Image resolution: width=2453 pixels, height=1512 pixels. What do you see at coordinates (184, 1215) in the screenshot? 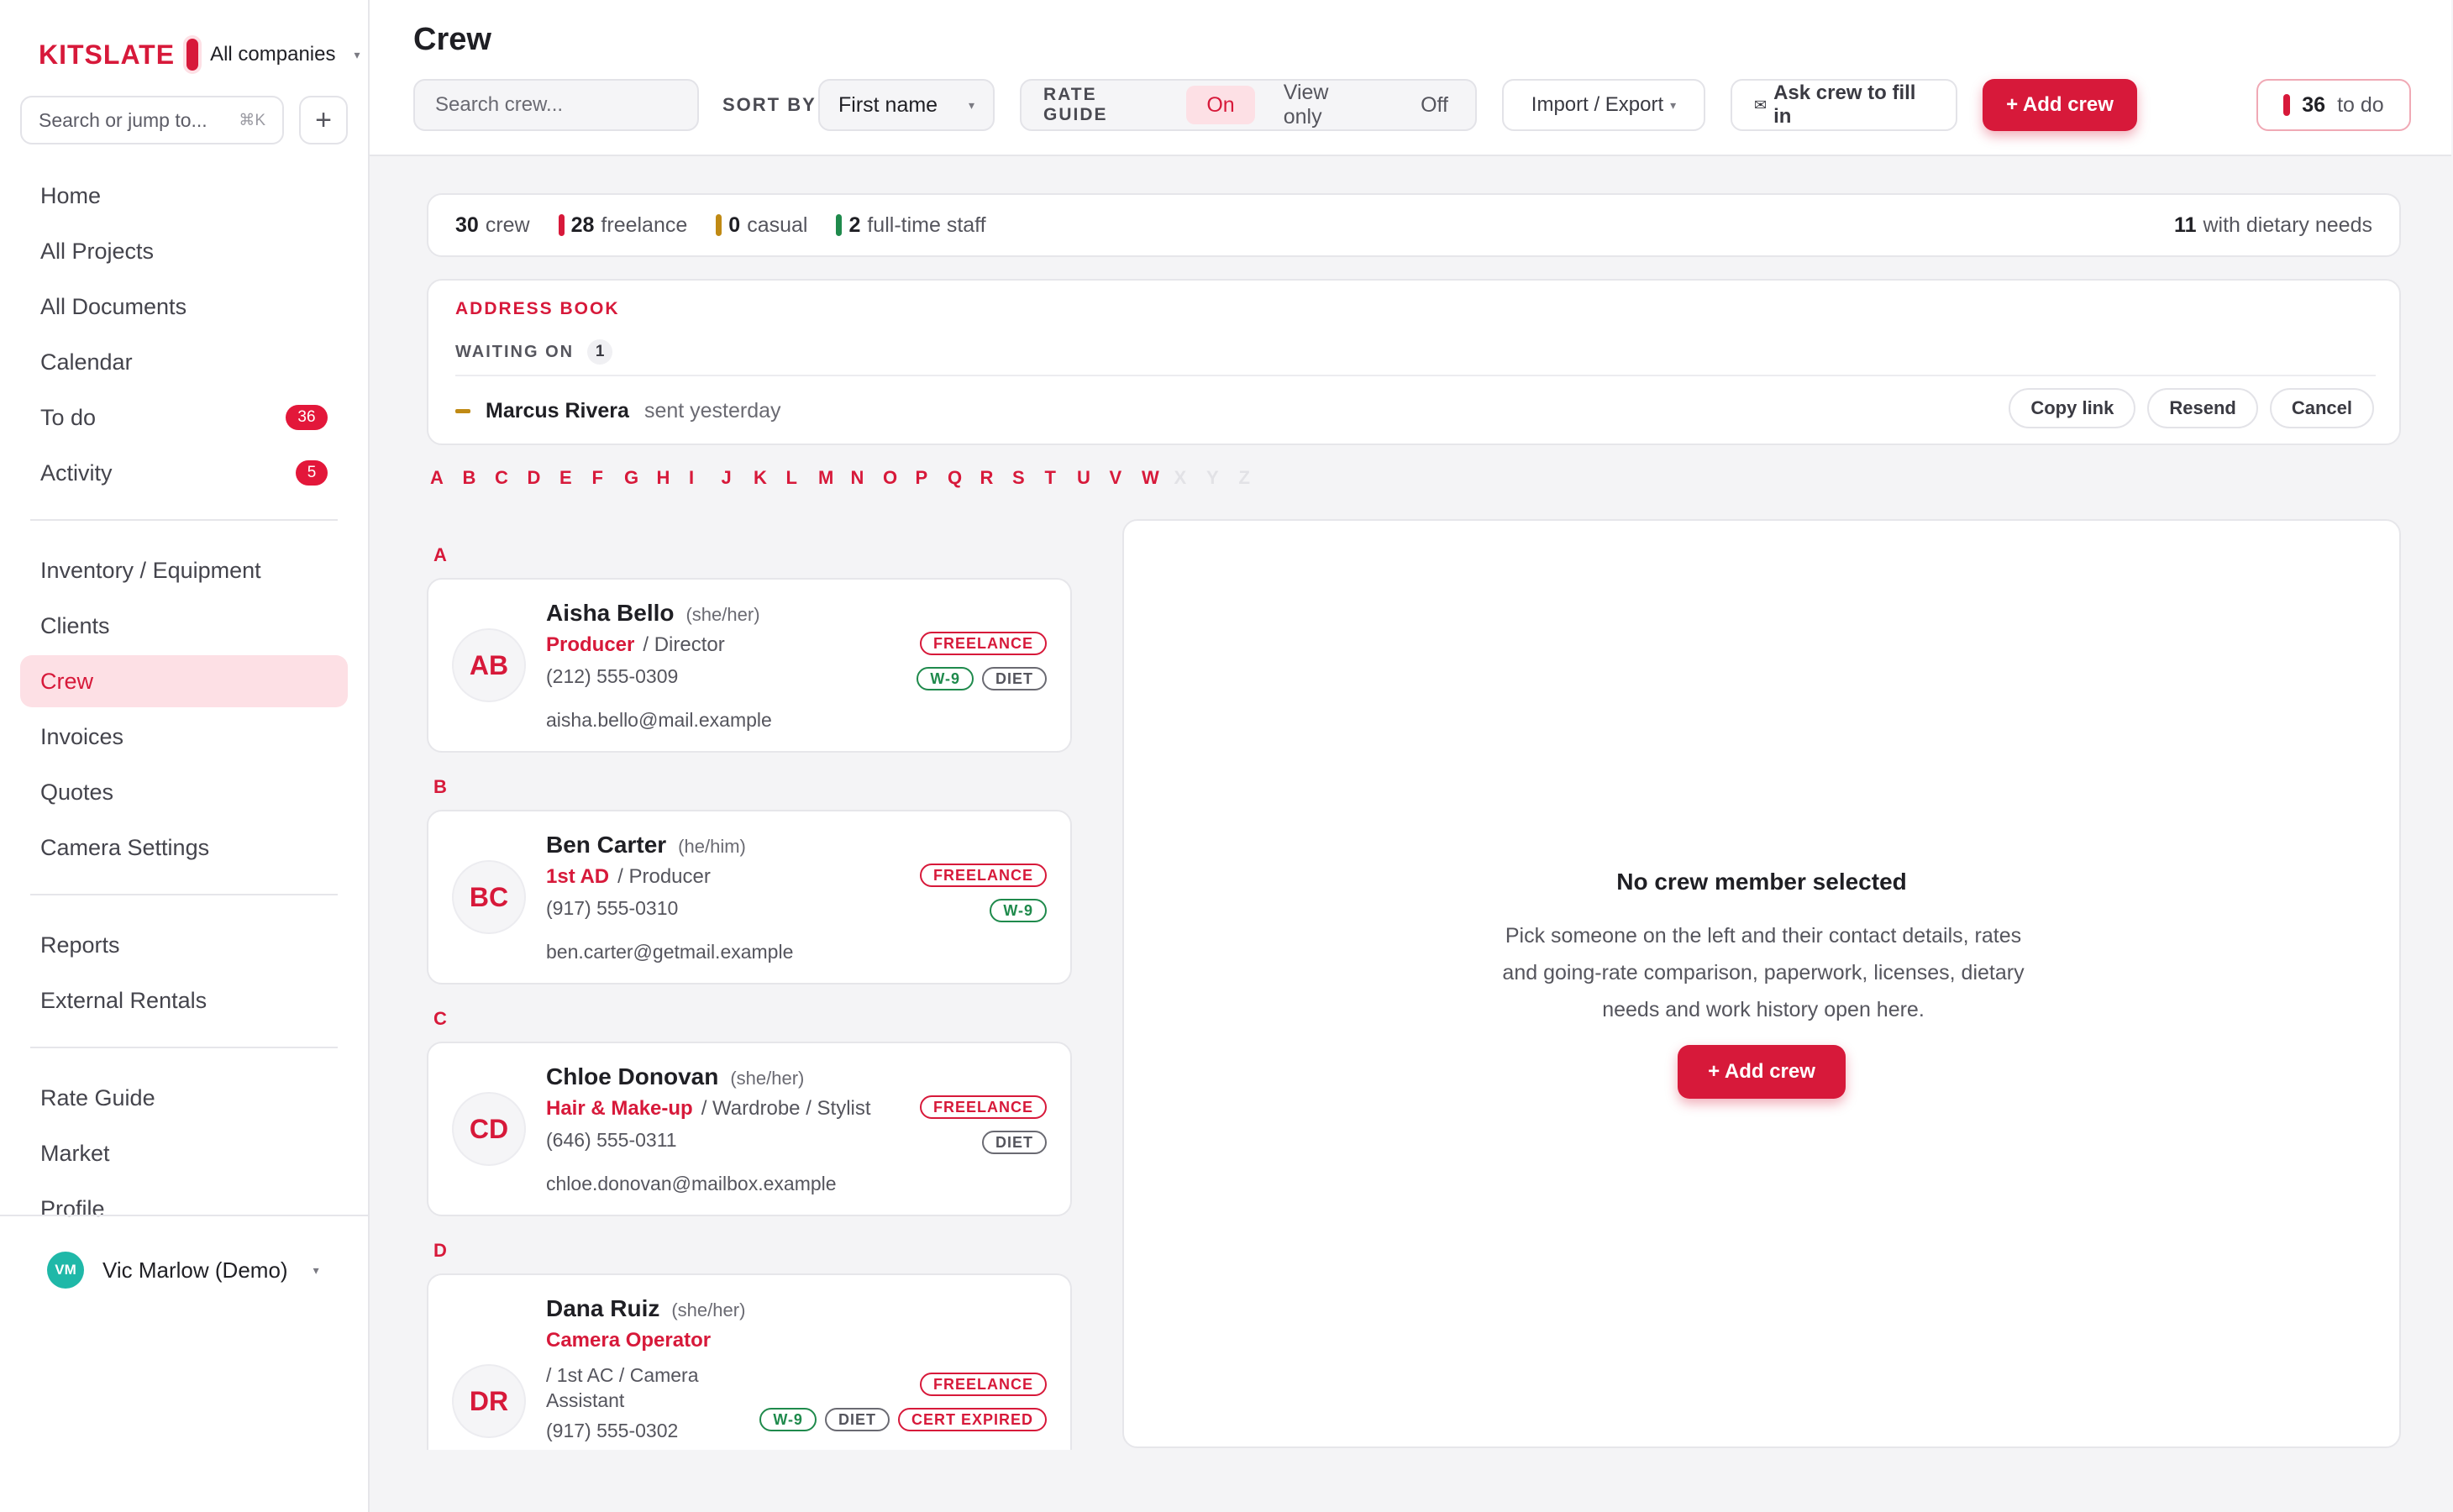
I see `sidebar-footer-divider` at bounding box center [184, 1215].